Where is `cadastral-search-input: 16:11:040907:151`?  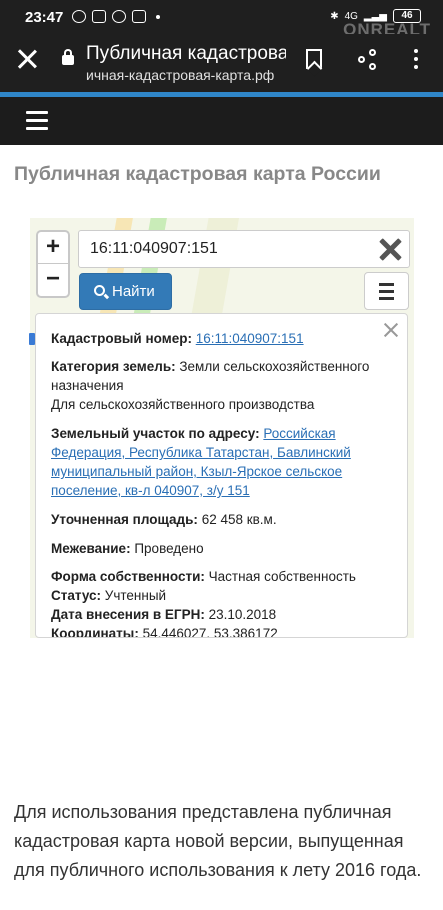 cadastral-search-input: 16:11:040907:151 is located at coordinates (244, 249).